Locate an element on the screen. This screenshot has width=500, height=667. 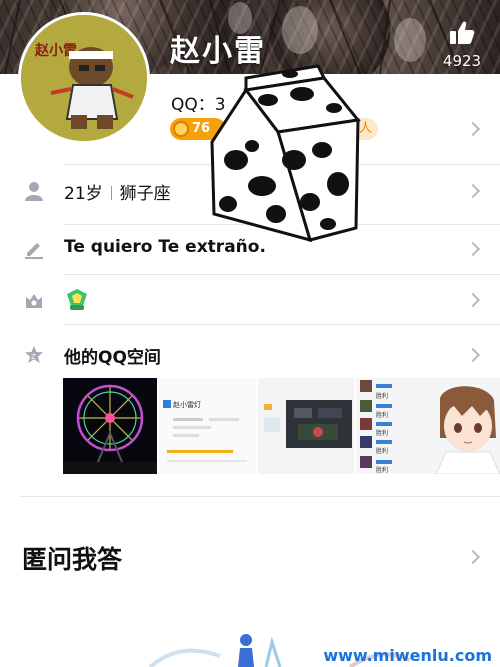
game-screenshot-image is located at coordinates (306, 426).